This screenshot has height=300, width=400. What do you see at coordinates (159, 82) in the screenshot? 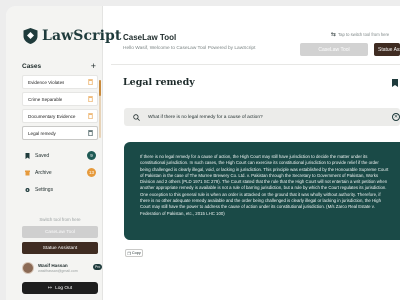
I see `topic-title: Legal remedy` at bounding box center [159, 82].